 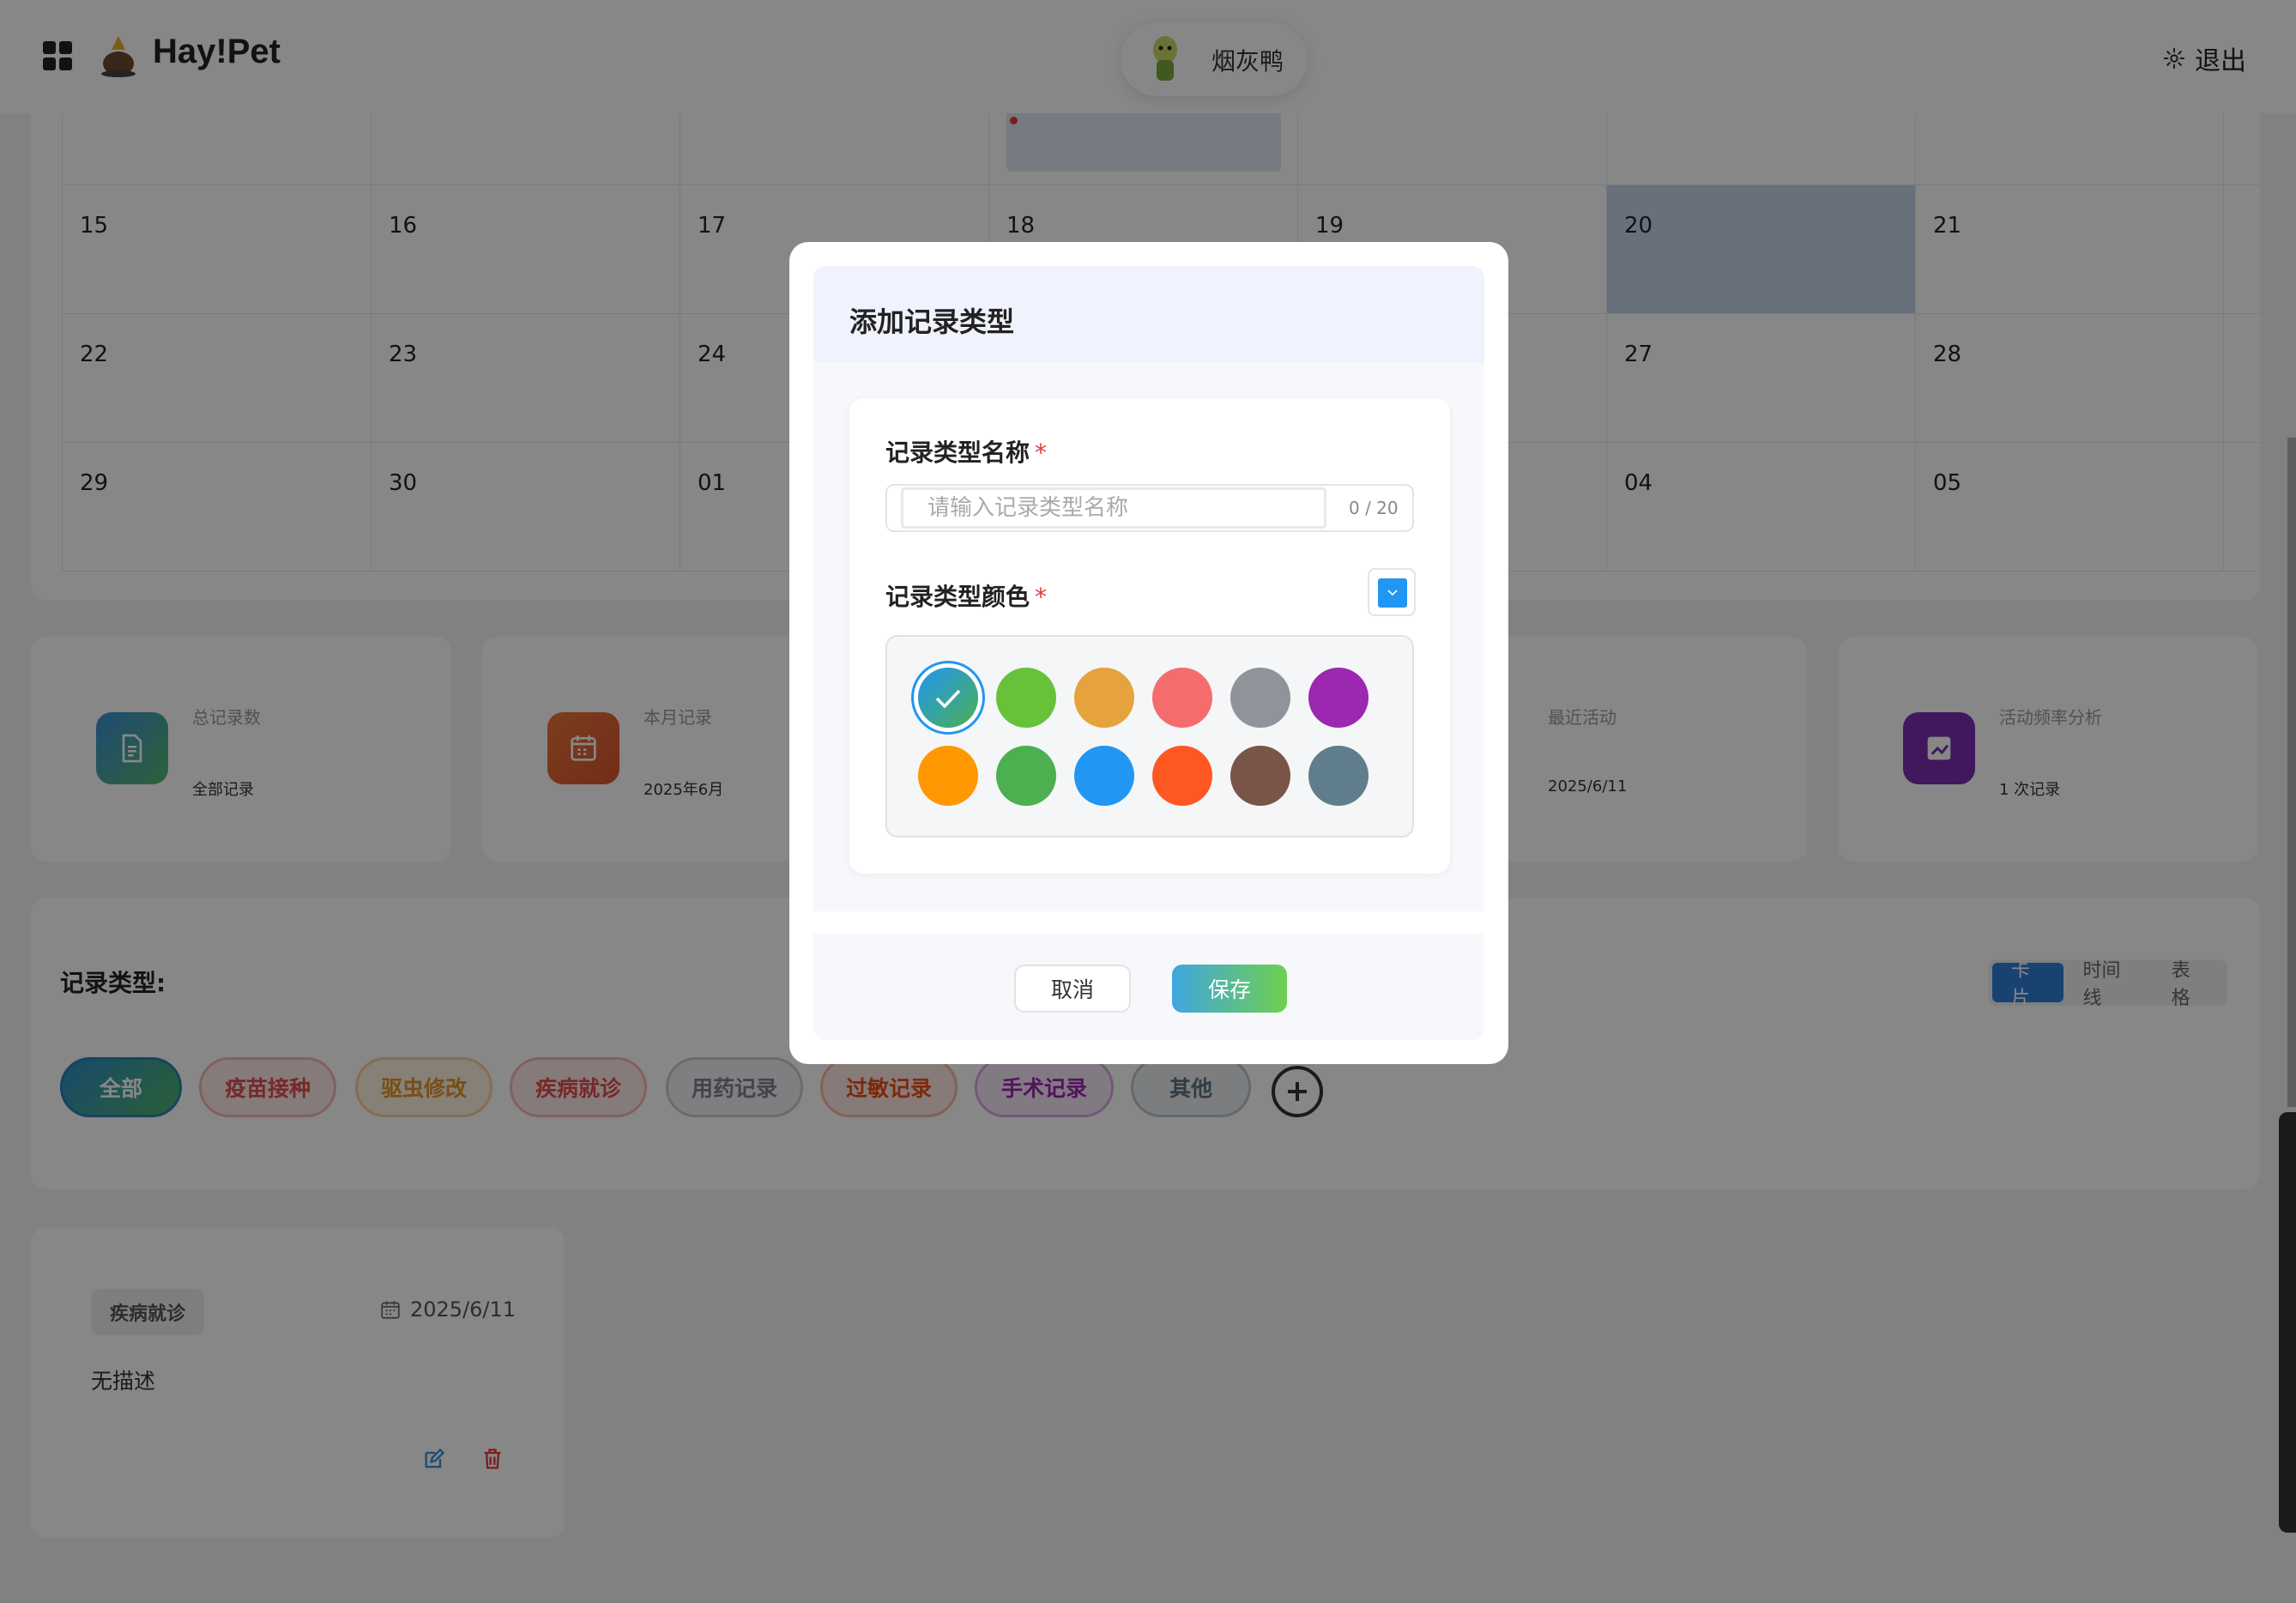 I want to click on scrollbar-track, so click(x=2291, y=772).